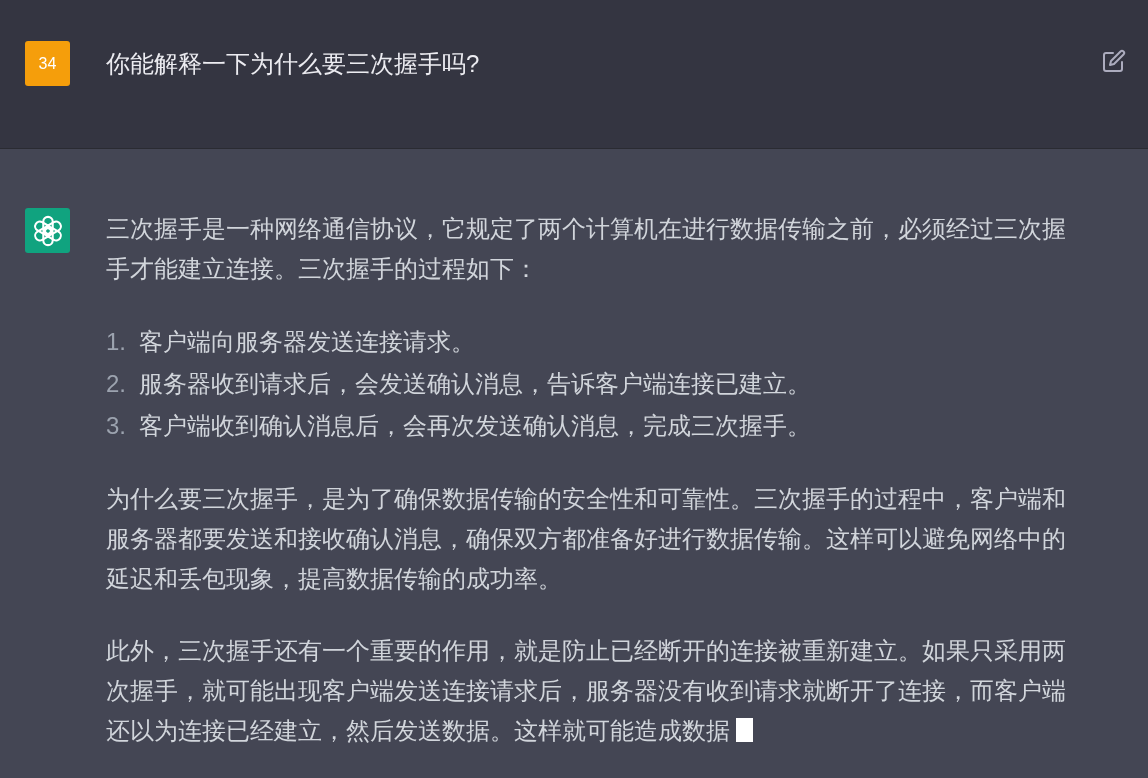  Describe the element at coordinates (116, 426) in the screenshot. I see `list-number: 3.` at that location.